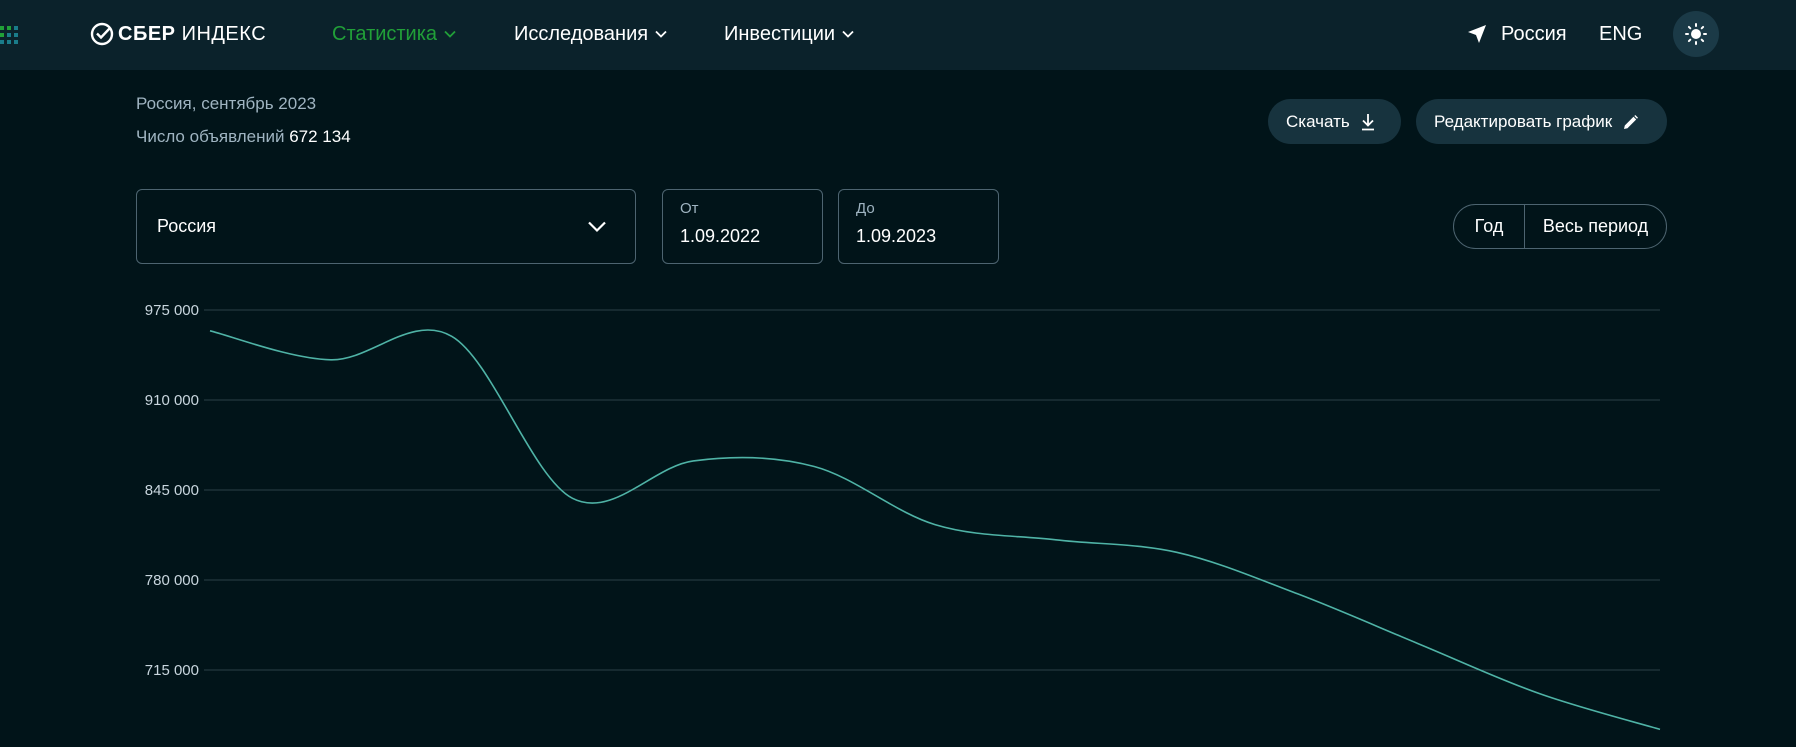 The width and height of the screenshot is (1796, 747). What do you see at coordinates (1489, 226) in the screenshot?
I see `period-year-button: Год` at bounding box center [1489, 226].